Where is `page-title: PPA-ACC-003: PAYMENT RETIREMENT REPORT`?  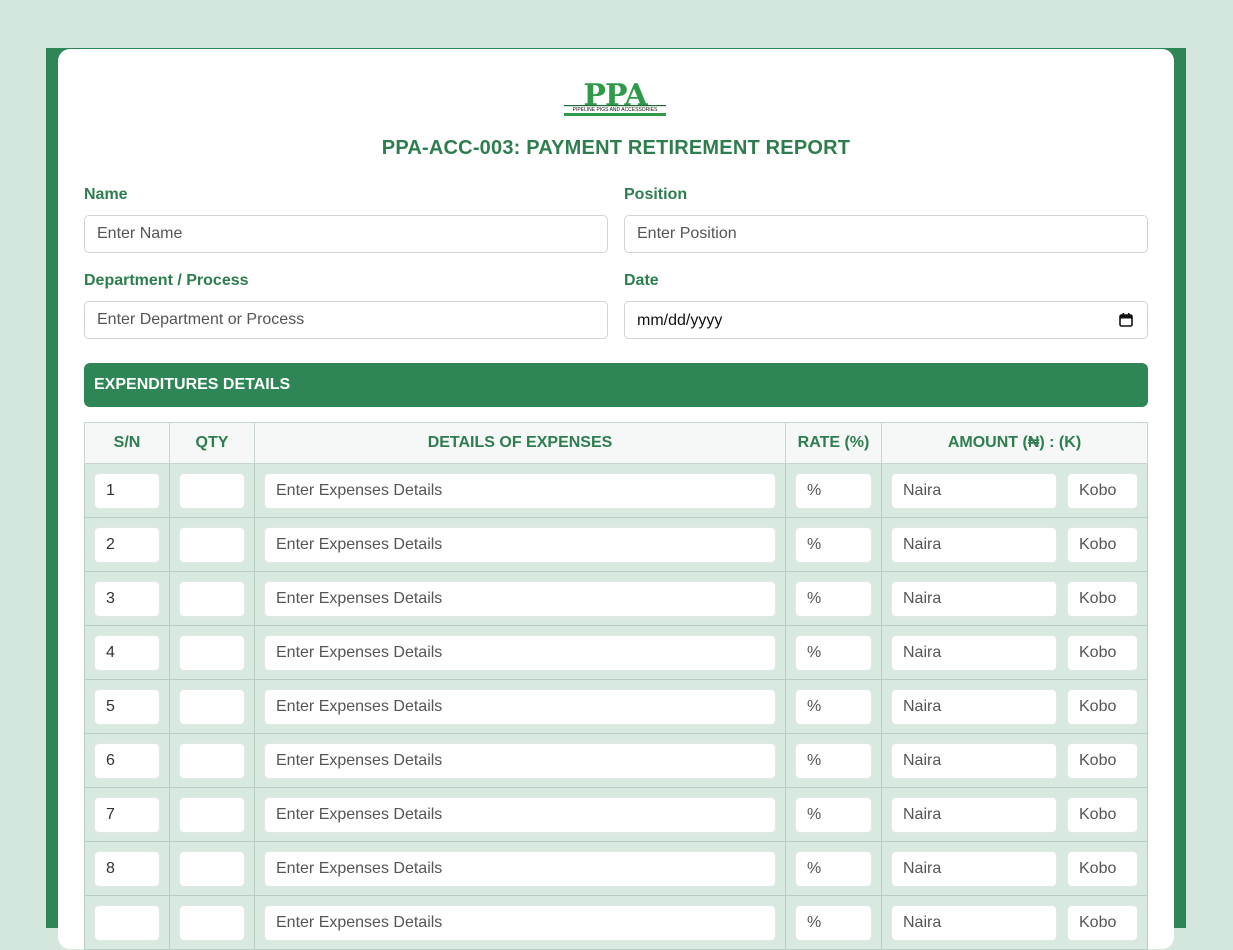
page-title: PPA-ACC-003: PAYMENT RETIREMENT REPORT is located at coordinates (616, 148).